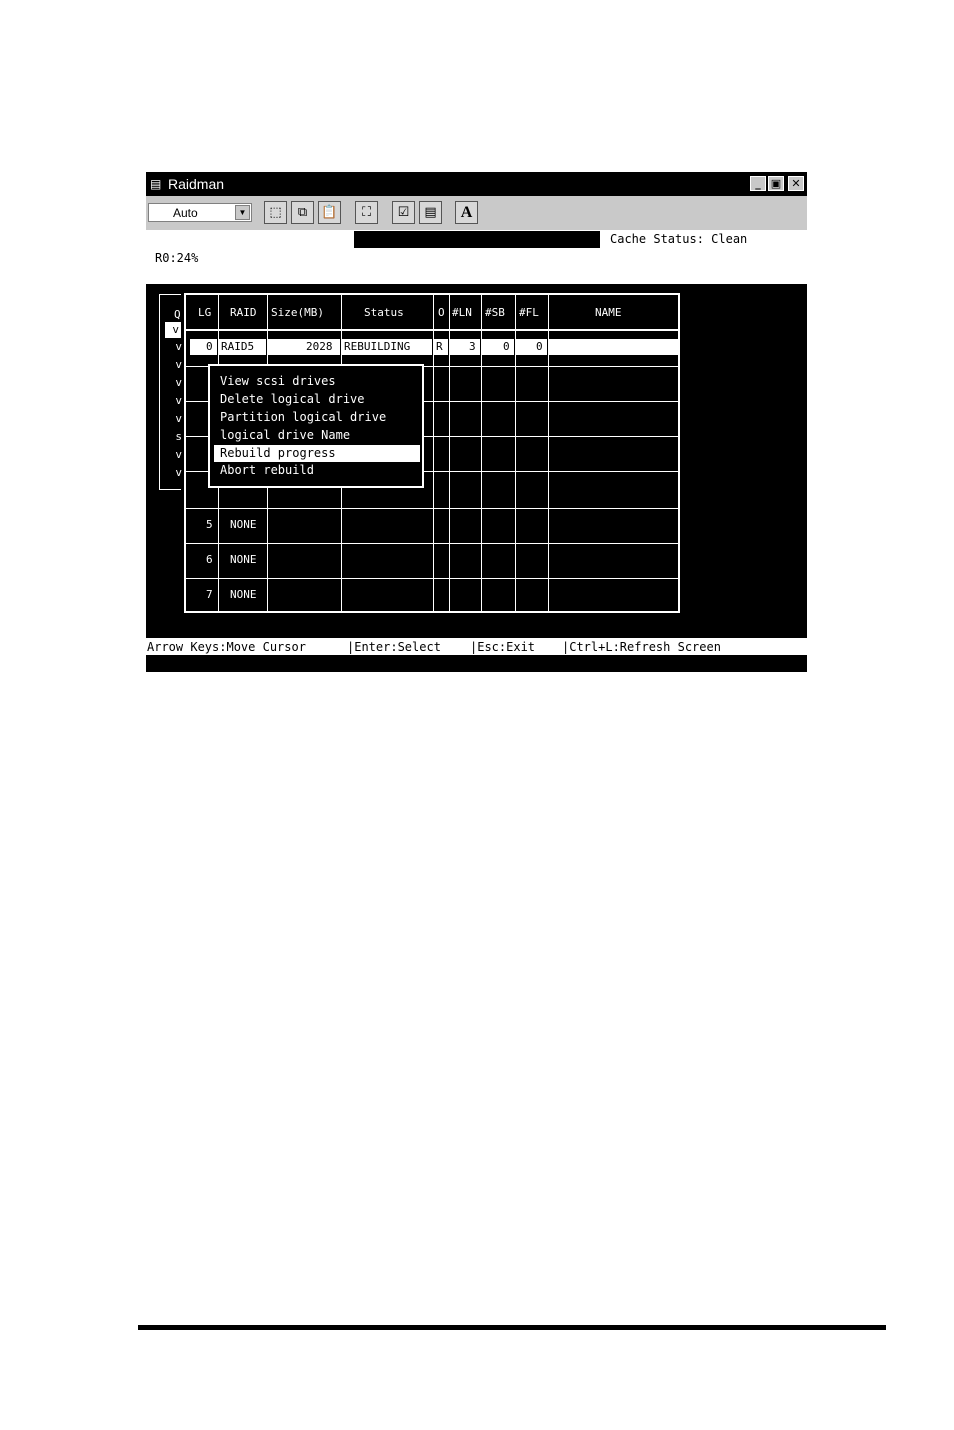 The width and height of the screenshot is (954, 1430). I want to click on column-header-raid: RAID, so click(243, 312).